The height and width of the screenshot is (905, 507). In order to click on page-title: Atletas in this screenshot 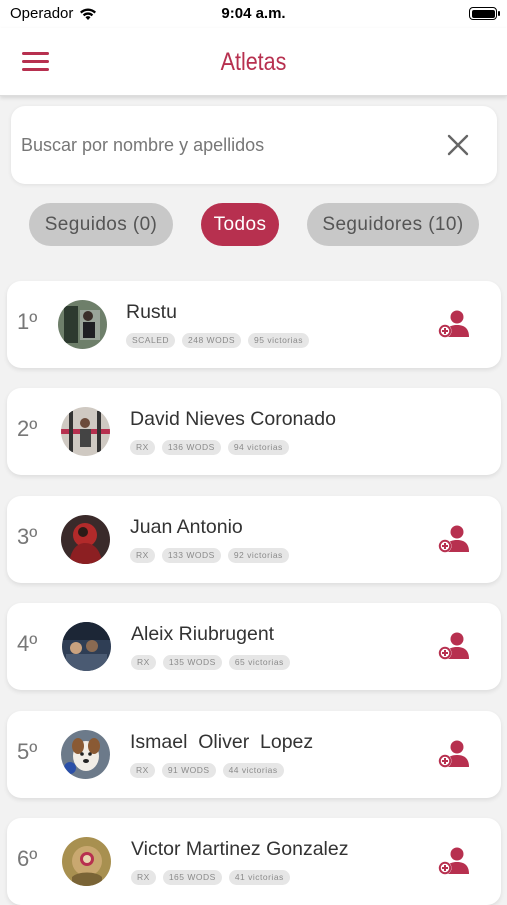, I will do `click(253, 62)`.